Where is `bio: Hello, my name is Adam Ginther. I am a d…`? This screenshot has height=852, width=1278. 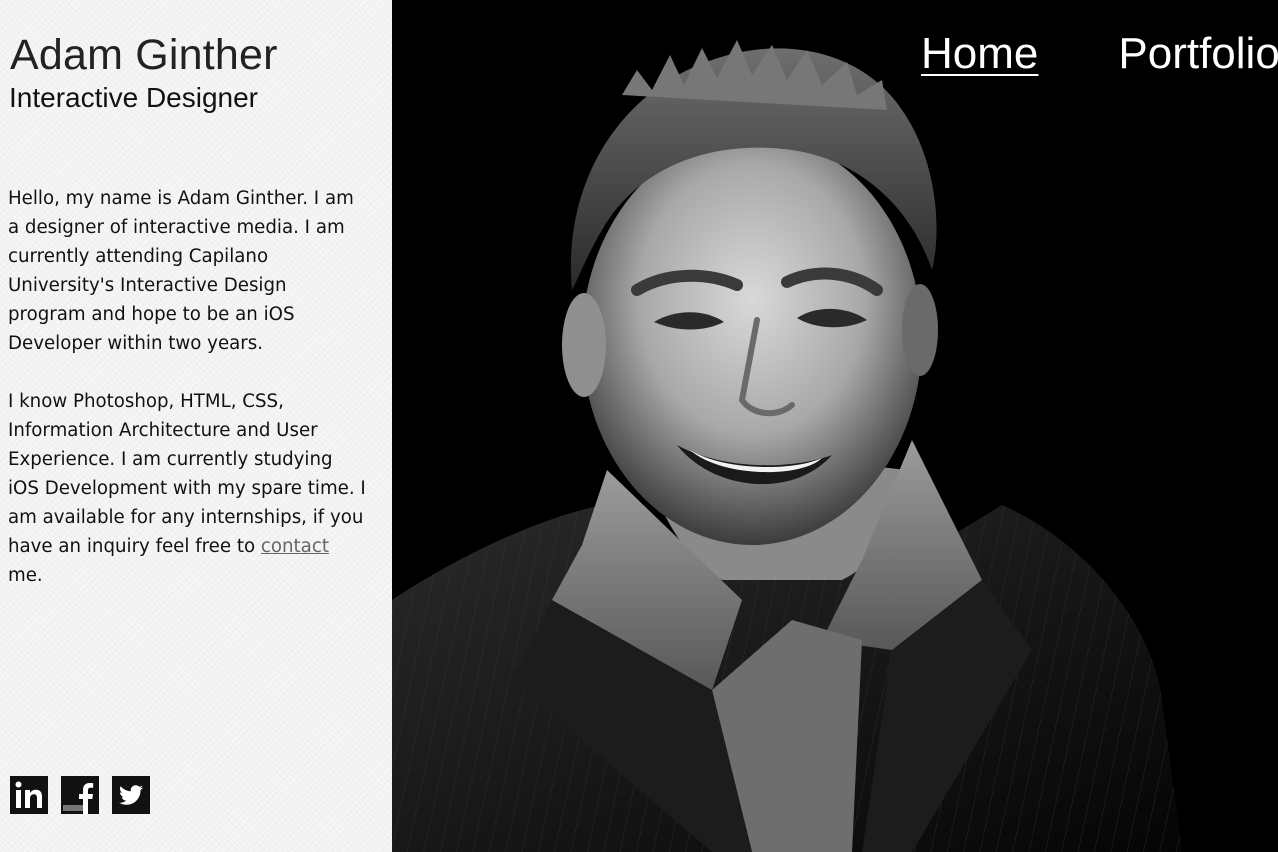 bio: Hello, my name is Adam Ginther. I am a d… is located at coordinates (188, 401).